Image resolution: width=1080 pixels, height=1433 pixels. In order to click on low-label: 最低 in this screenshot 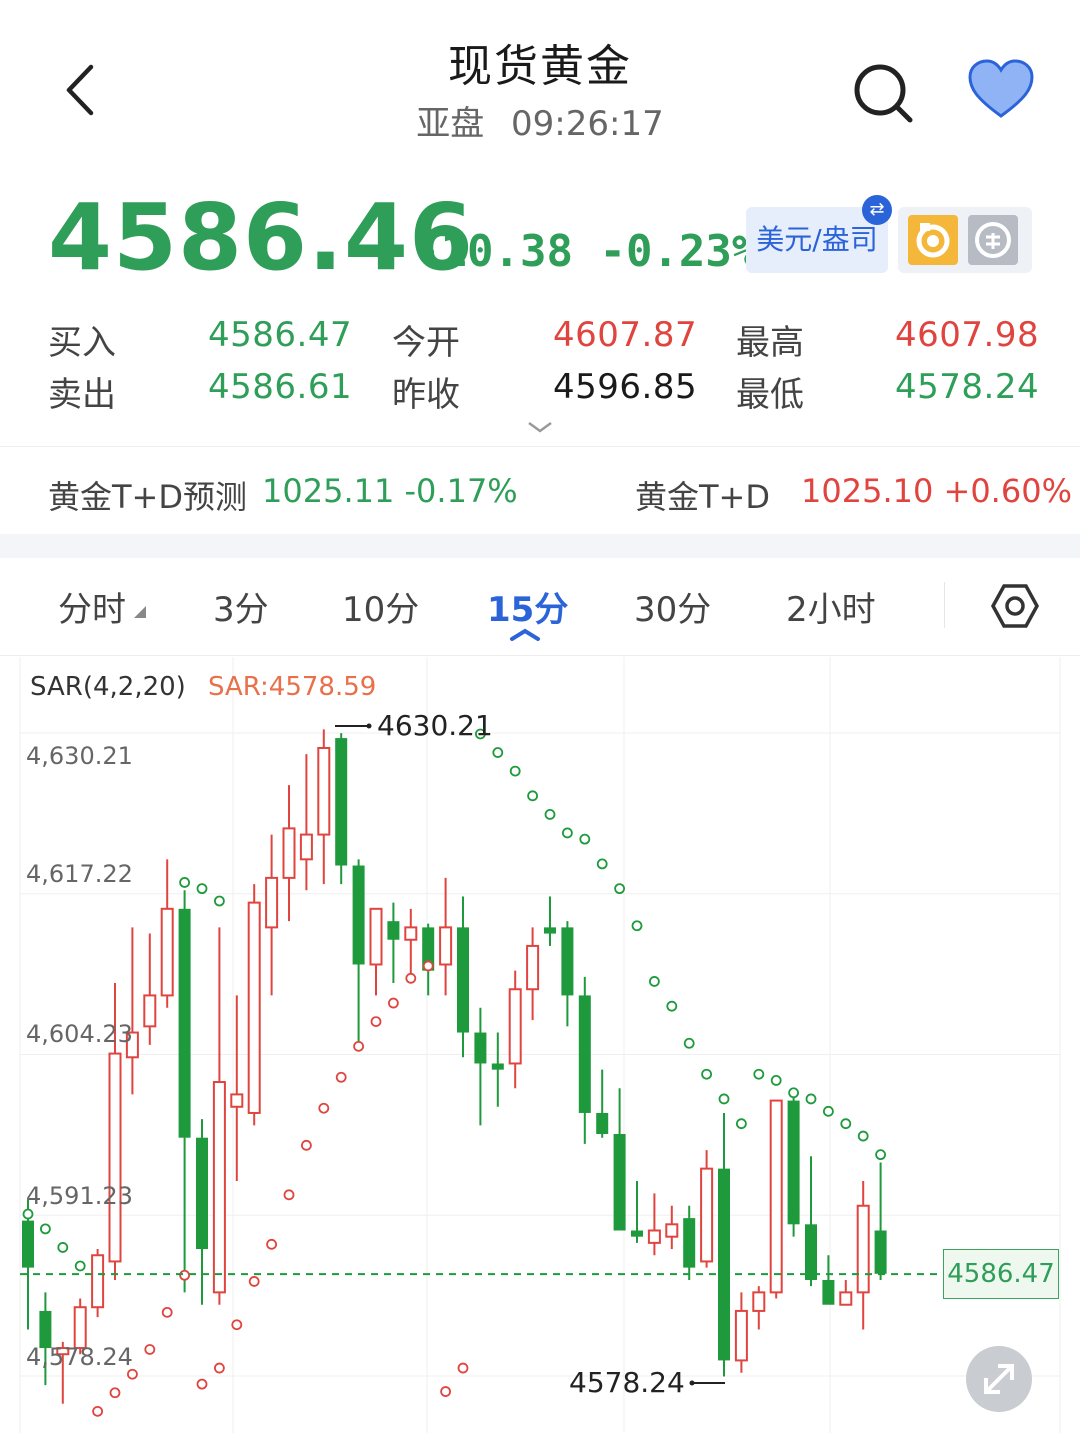, I will do `click(770, 395)`.